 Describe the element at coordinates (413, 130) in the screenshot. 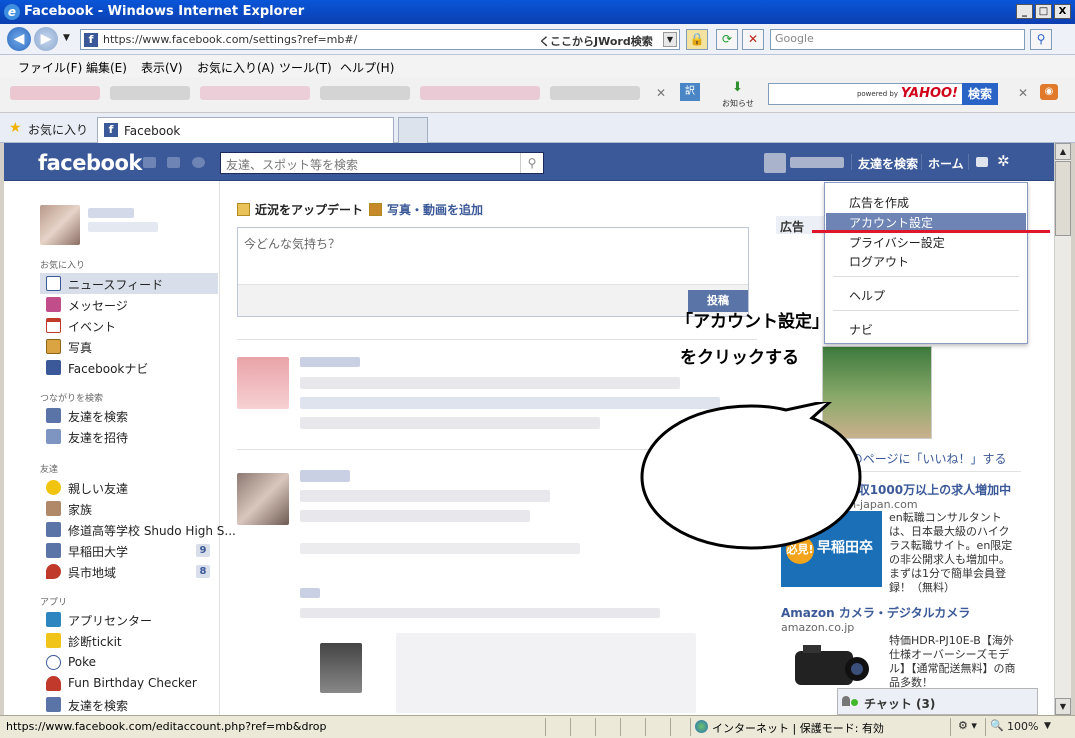

I see `new-tab-button` at that location.